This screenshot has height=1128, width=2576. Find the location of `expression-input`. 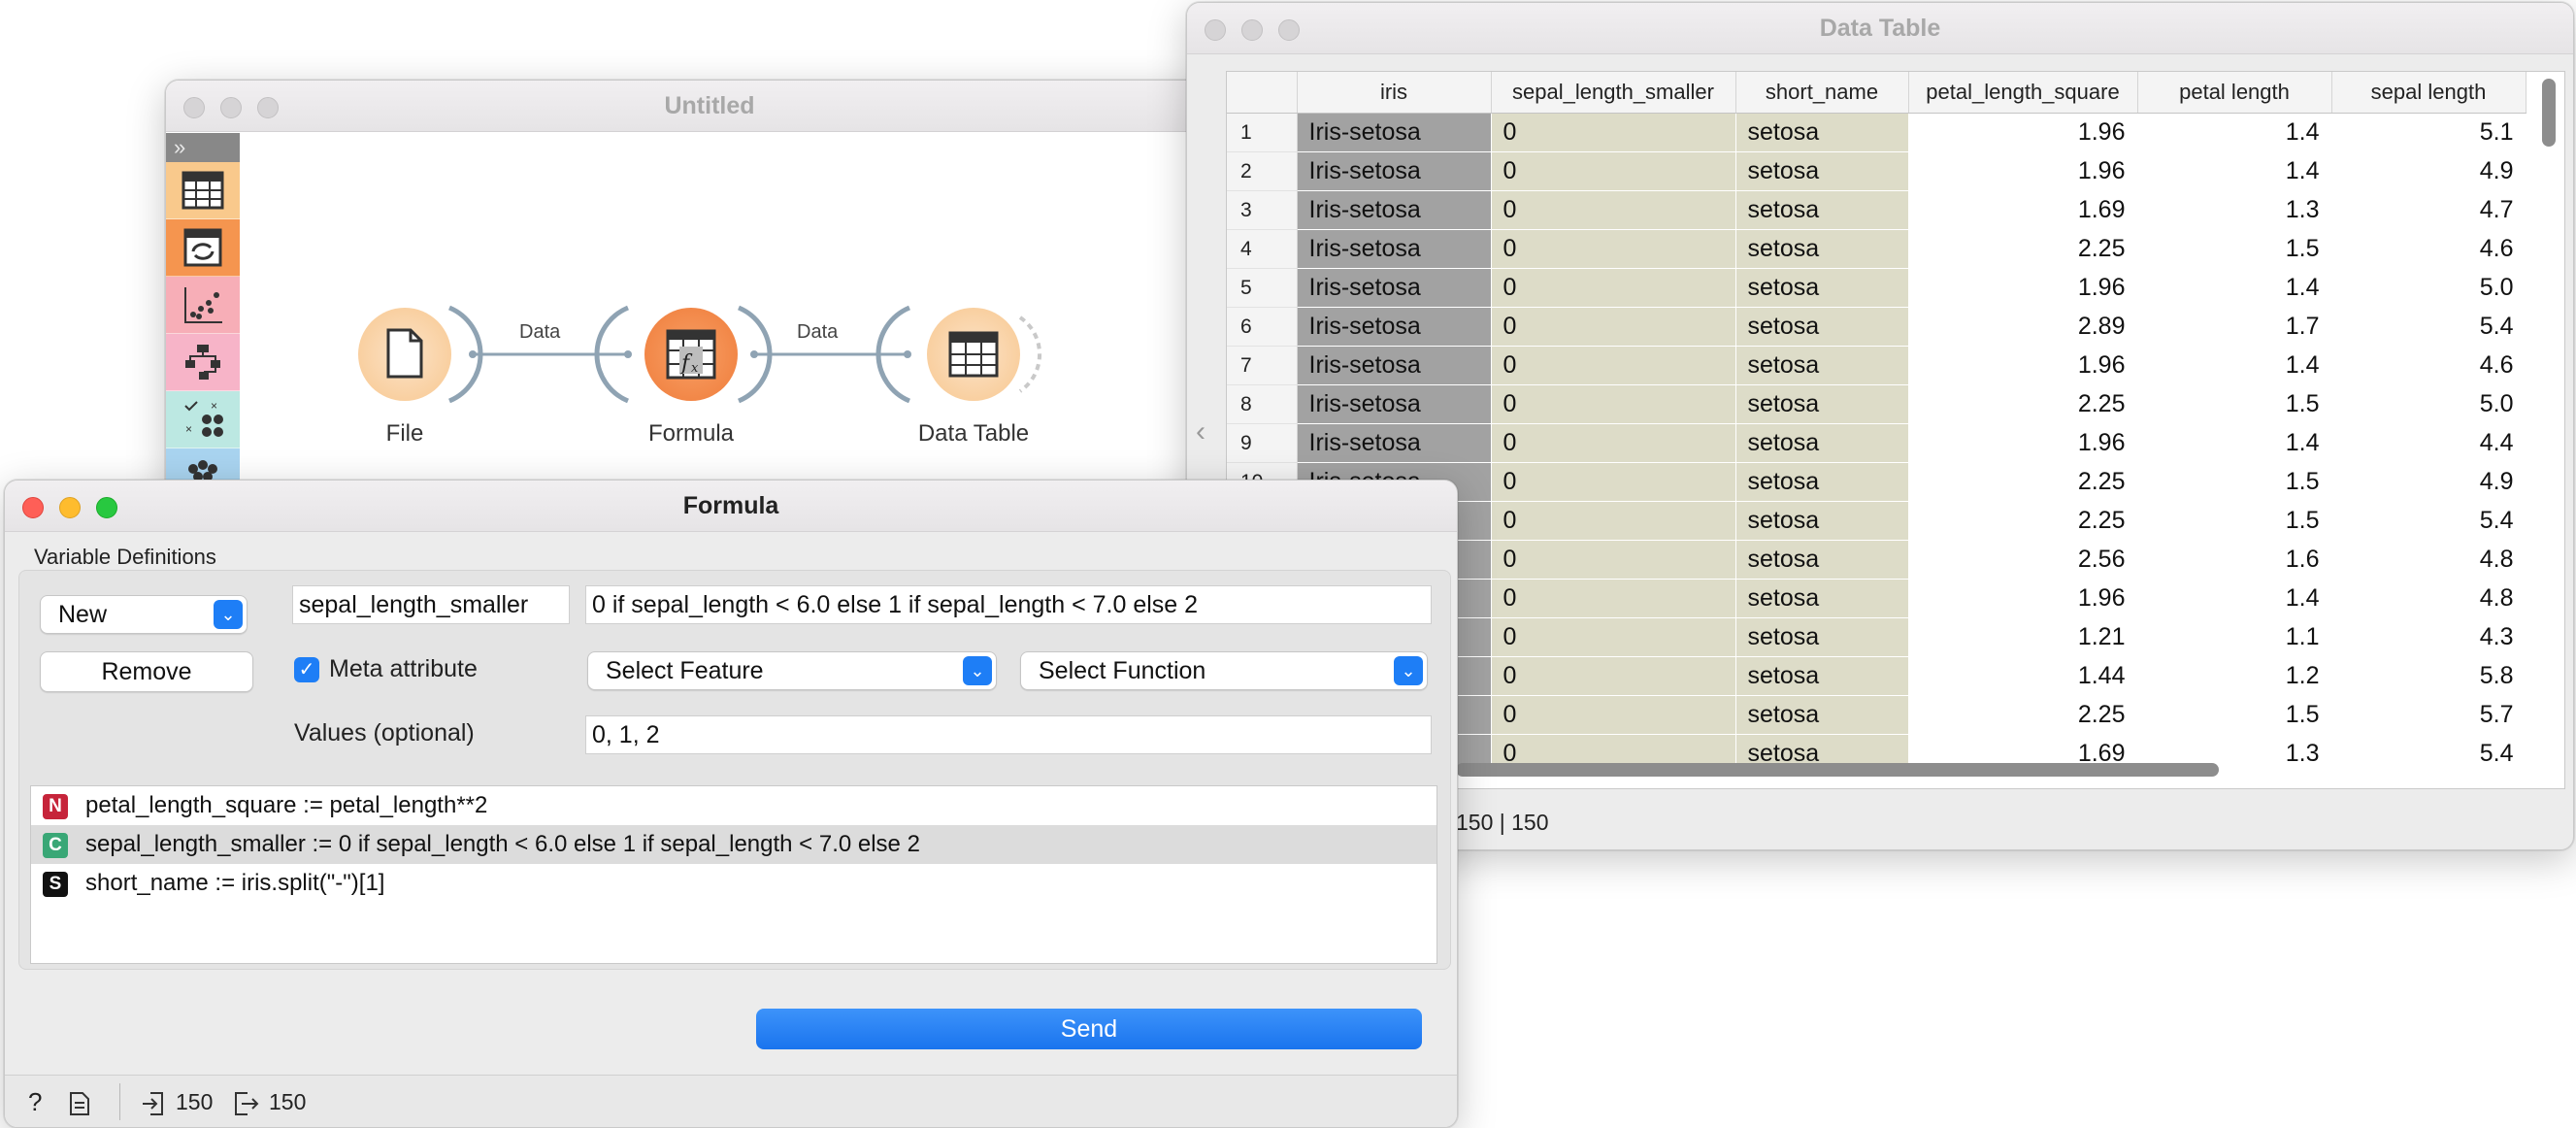

expression-input is located at coordinates (1009, 604).